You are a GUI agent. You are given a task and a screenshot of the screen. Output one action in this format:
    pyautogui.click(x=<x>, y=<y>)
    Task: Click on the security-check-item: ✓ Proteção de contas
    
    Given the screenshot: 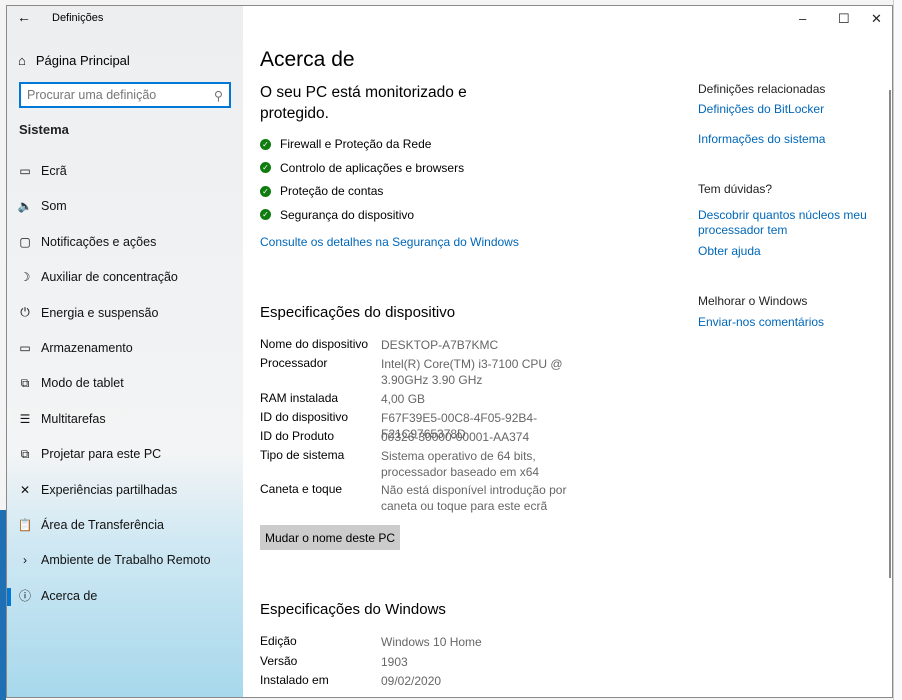 What is the action you would take?
    pyautogui.click(x=321, y=191)
    